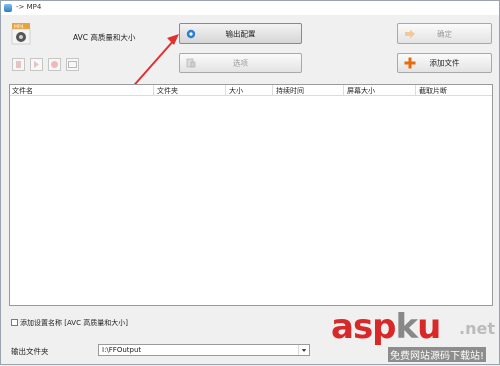 This screenshot has height=366, width=500. Describe the element at coordinates (18, 64) in the screenshot. I see `remove-icon` at that location.